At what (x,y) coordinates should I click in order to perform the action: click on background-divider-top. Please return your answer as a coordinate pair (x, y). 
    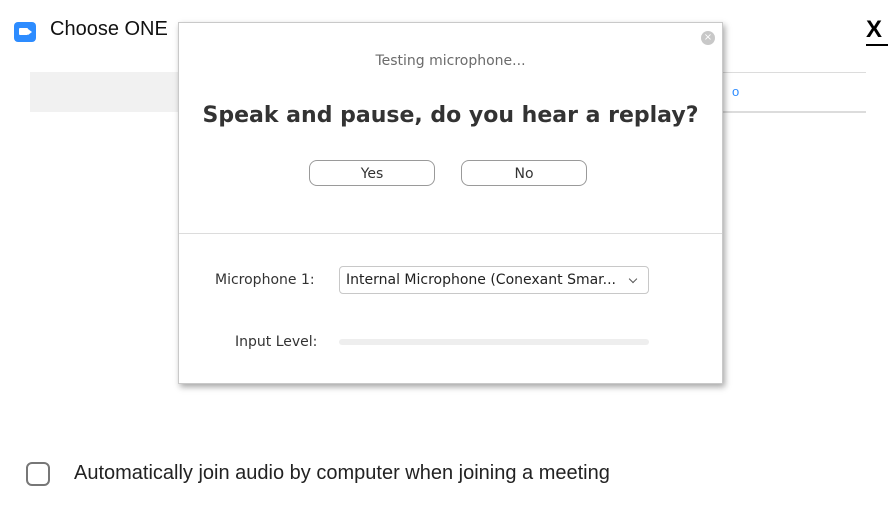
    Looking at the image, I should click on (793, 72).